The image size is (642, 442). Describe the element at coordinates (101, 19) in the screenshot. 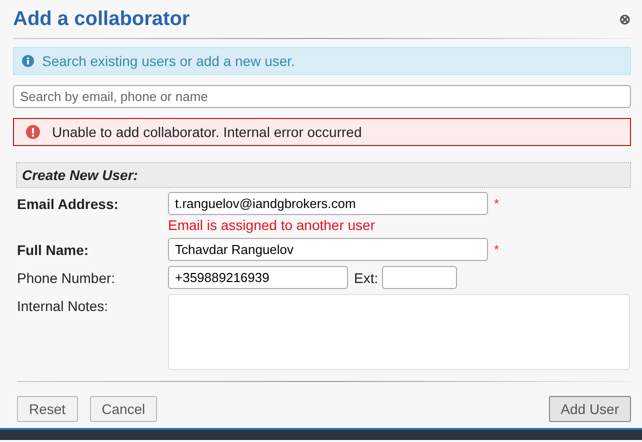

I see `dialog-title: Add a collaborator` at that location.